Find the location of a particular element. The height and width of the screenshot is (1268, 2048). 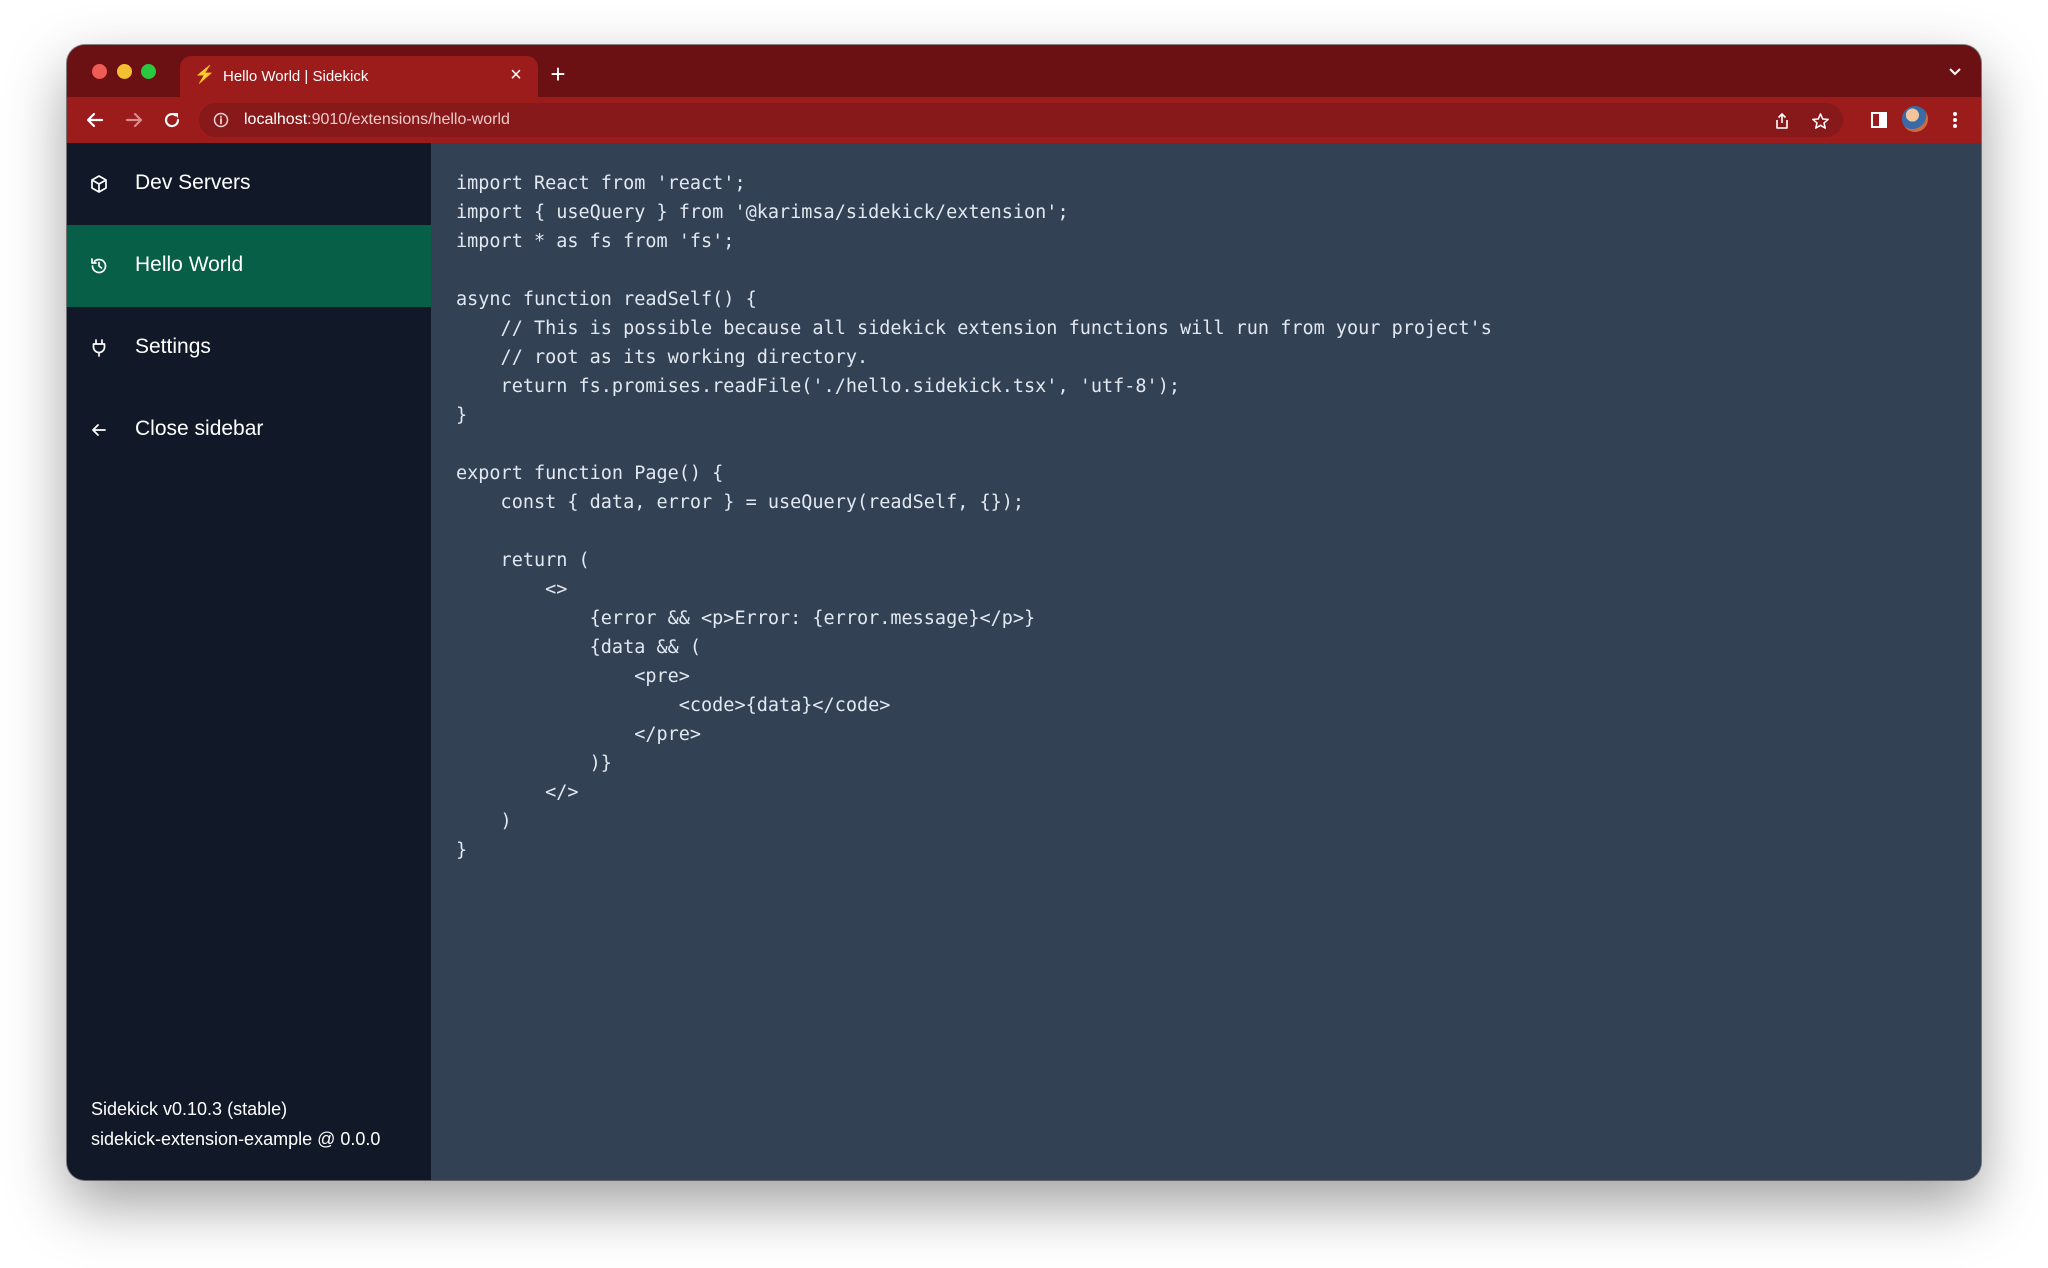

back-icon is located at coordinates (95, 120).